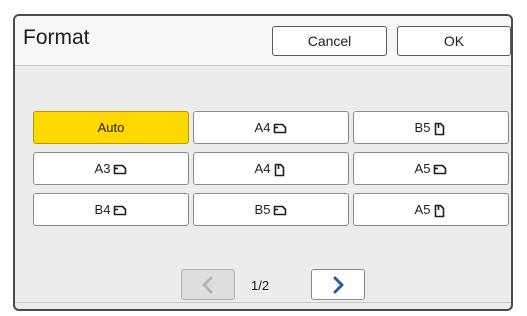 The image size is (527, 316). I want to click on format-button-a4-landscape: A4, so click(271, 127).